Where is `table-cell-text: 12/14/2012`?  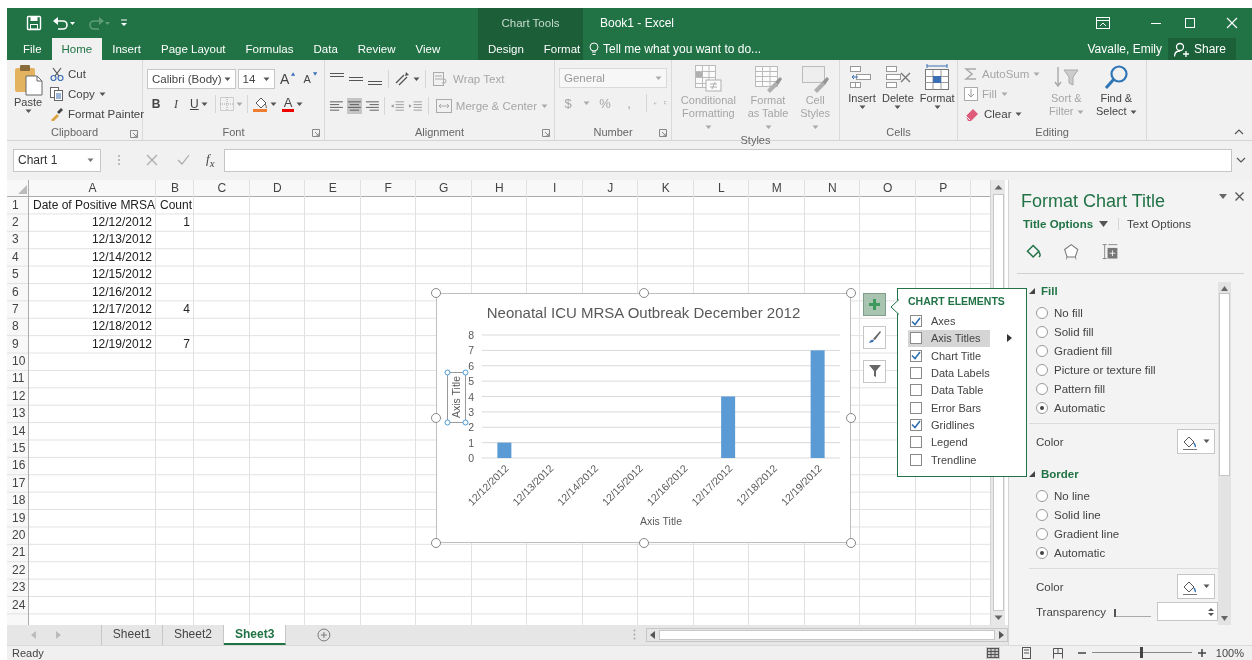 table-cell-text: 12/14/2012 is located at coordinates (121, 257).